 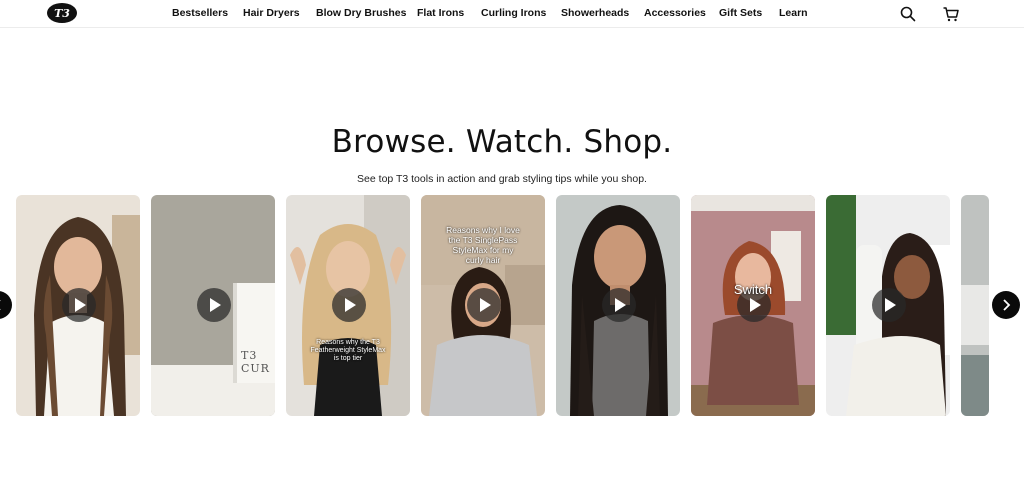 I want to click on video-thumbnail, so click(x=975, y=305).